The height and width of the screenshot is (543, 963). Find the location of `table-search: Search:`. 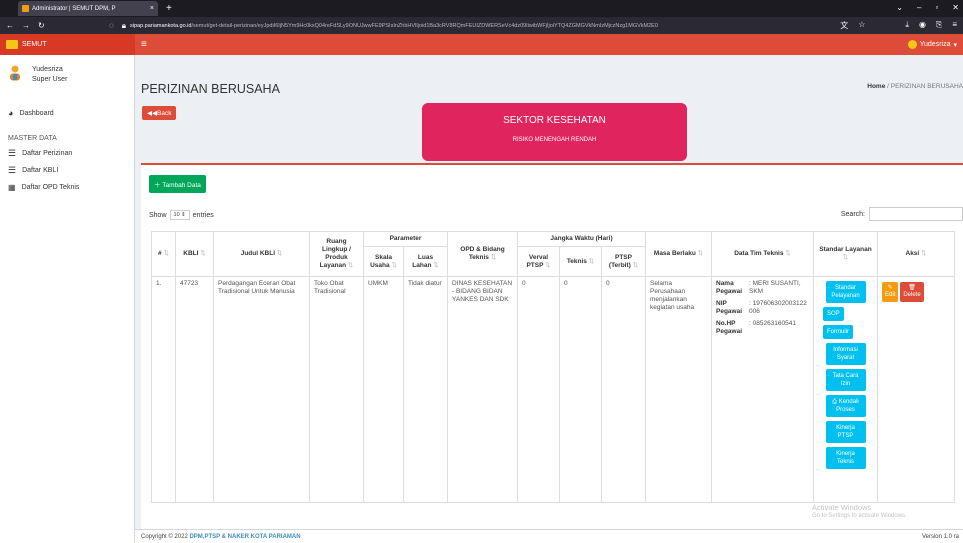

table-search: Search: is located at coordinates (902, 214).